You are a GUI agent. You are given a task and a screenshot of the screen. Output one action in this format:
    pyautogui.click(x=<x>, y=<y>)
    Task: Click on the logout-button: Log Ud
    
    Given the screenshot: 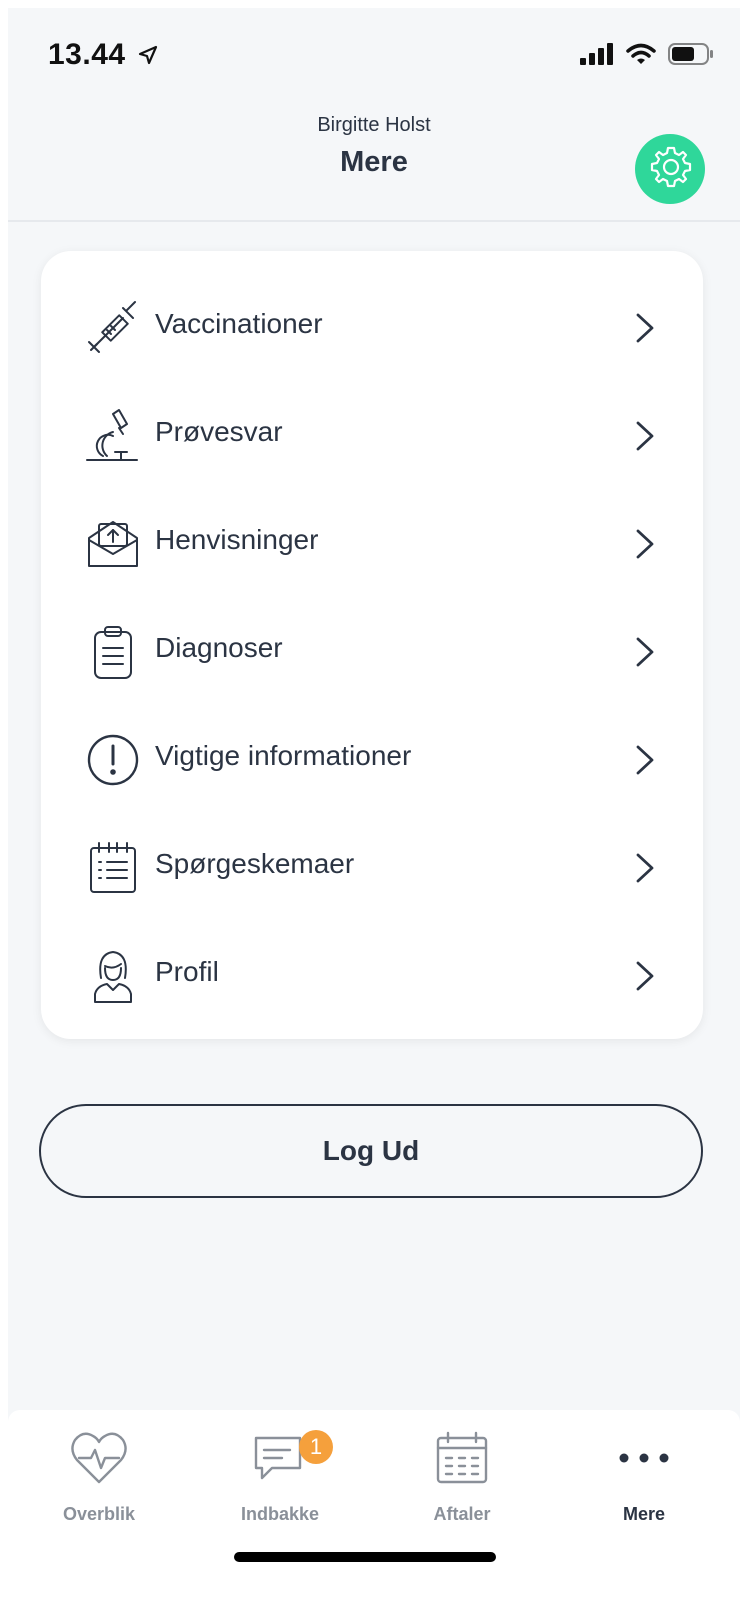 What is the action you would take?
    pyautogui.click(x=371, y=1151)
    